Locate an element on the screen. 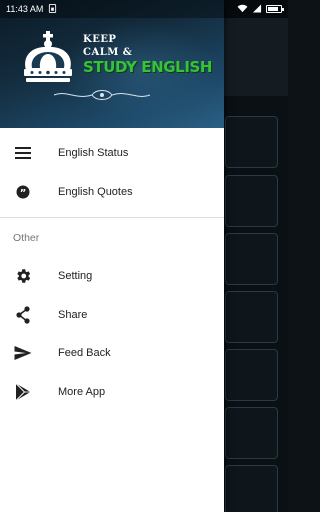 This screenshot has width=320, height=512. send-icon is located at coordinates (23, 353).